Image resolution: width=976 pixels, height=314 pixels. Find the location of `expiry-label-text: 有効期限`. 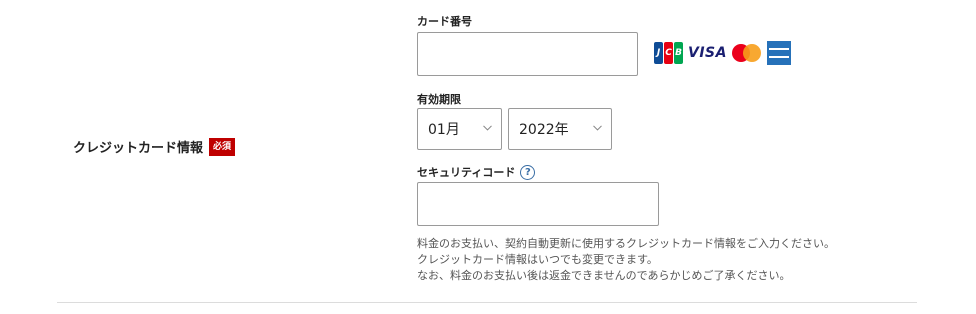

expiry-label-text: 有効期限 is located at coordinates (439, 99).